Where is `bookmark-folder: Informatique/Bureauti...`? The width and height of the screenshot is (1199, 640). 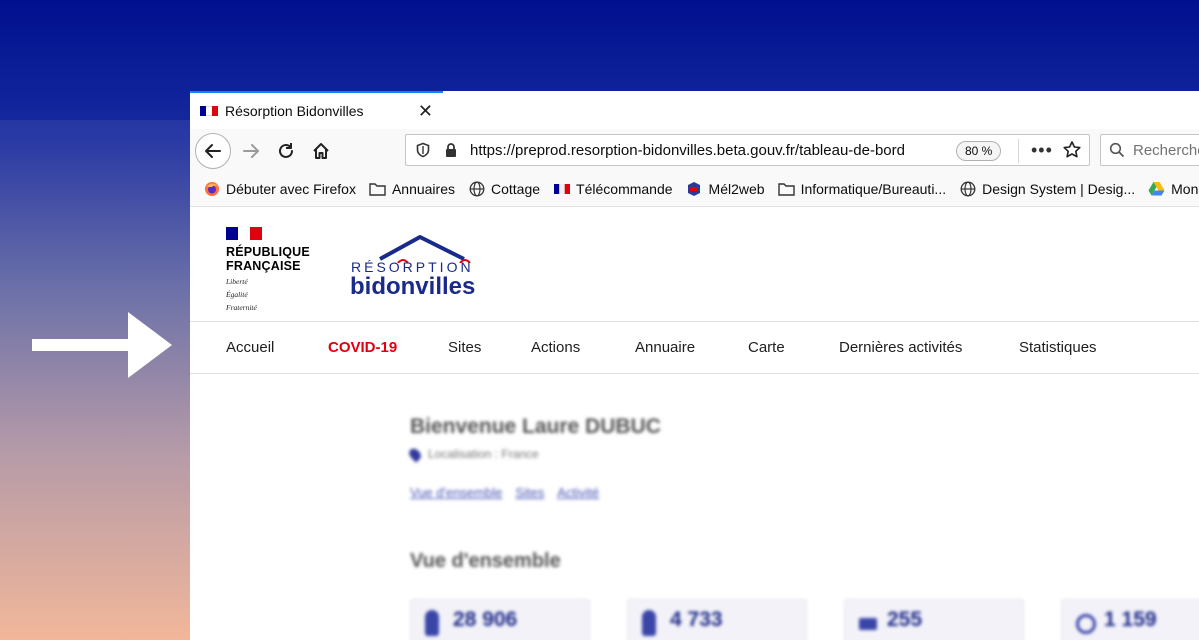 bookmark-folder: Informatique/Bureauti... is located at coordinates (862, 188).